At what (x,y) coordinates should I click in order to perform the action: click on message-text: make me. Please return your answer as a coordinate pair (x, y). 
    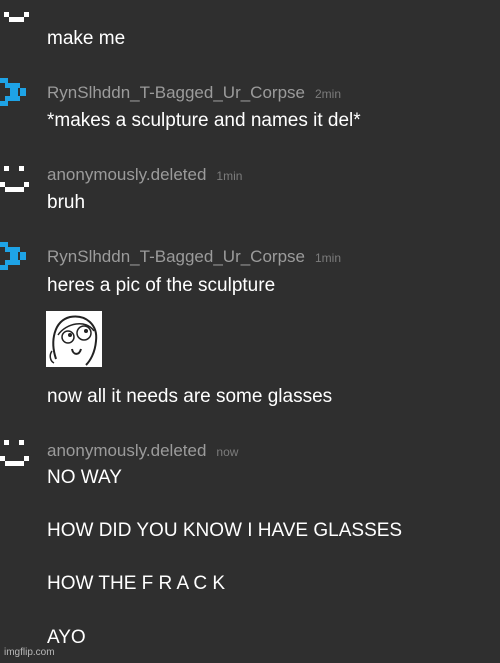
    Looking at the image, I should click on (86, 38).